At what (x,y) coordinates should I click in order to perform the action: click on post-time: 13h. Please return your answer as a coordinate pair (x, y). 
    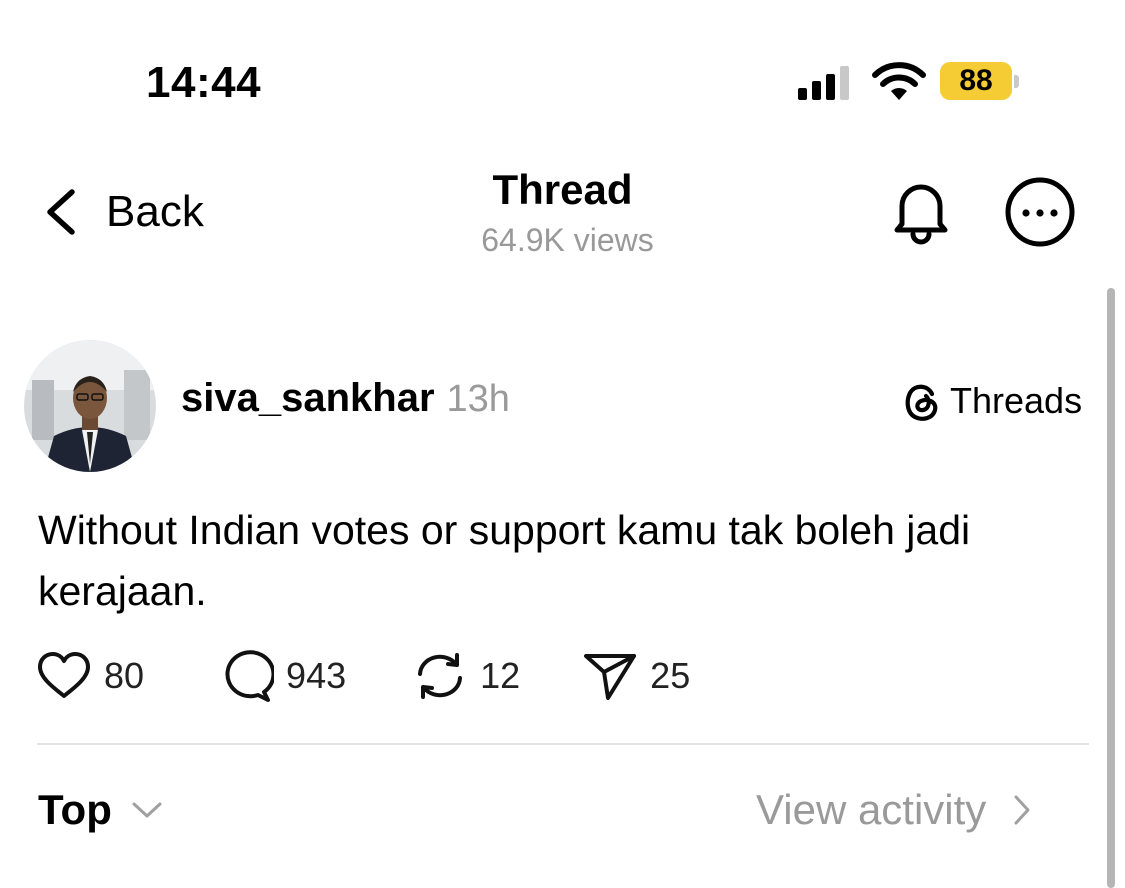
    Looking at the image, I should click on (478, 399).